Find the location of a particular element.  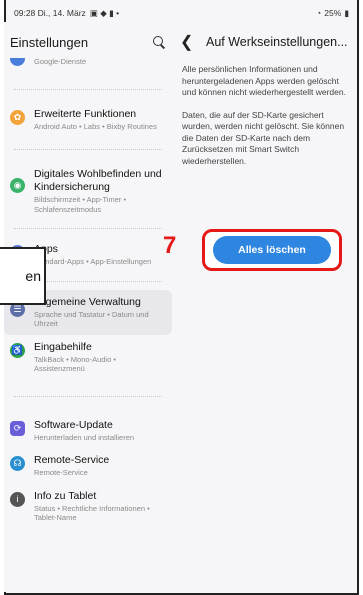

page-title: Einstellungen is located at coordinates (49, 42).